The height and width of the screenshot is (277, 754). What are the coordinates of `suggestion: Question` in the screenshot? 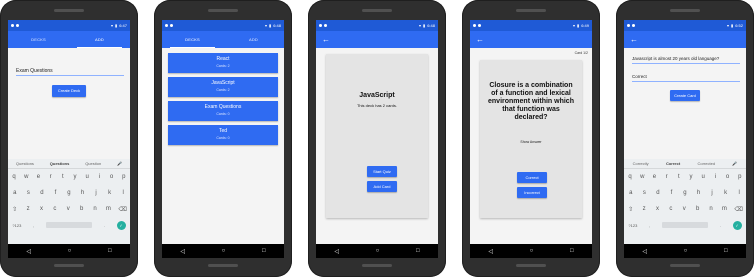 It's located at (93, 163).